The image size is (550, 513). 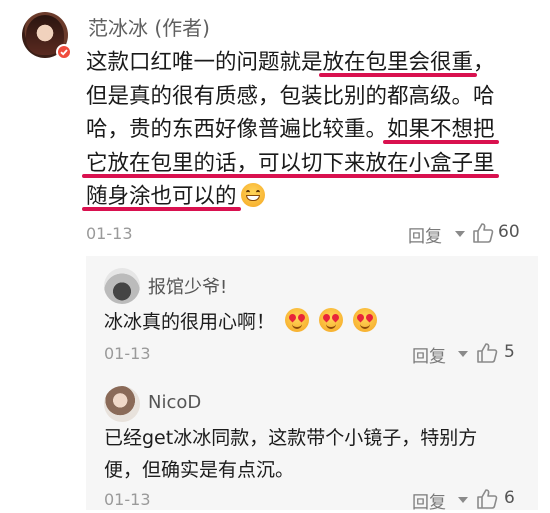 I want to click on grinning-face-emoji-icon, so click(x=252, y=195).